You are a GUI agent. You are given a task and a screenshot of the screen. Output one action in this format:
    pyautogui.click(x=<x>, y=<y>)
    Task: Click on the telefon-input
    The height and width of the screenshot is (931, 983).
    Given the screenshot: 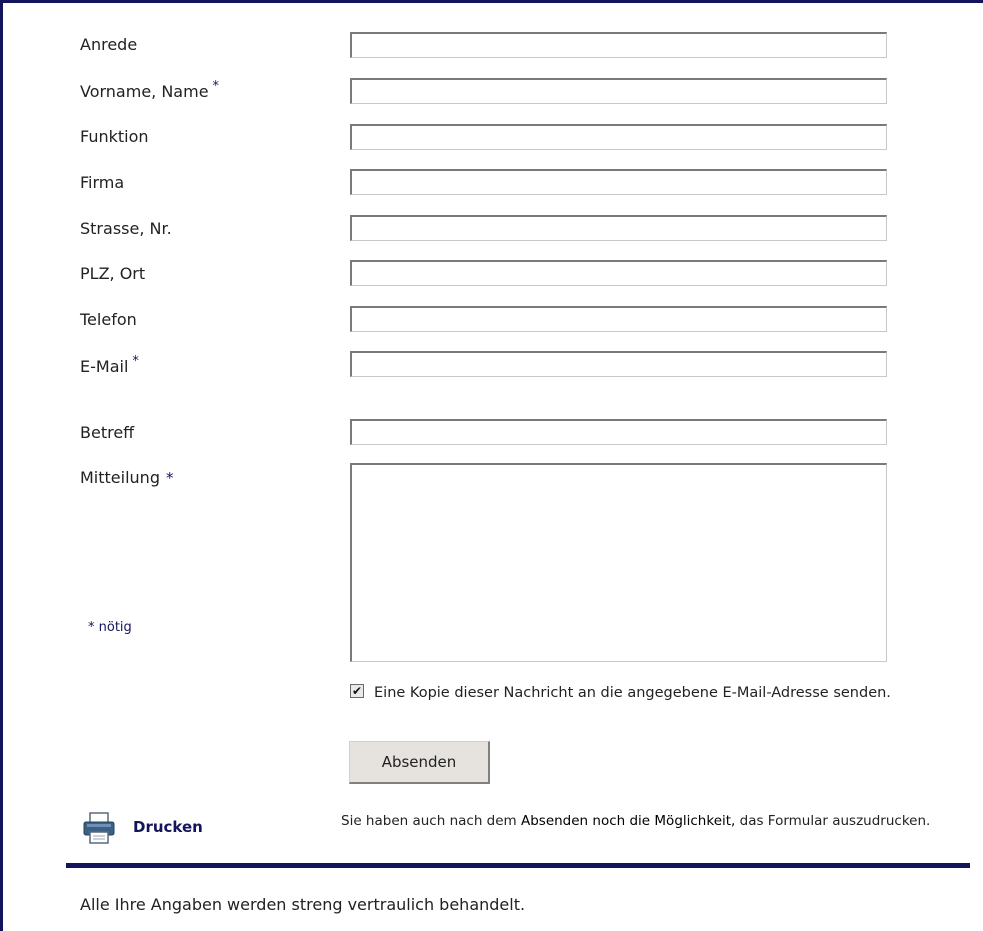 What is the action you would take?
    pyautogui.click(x=618, y=319)
    